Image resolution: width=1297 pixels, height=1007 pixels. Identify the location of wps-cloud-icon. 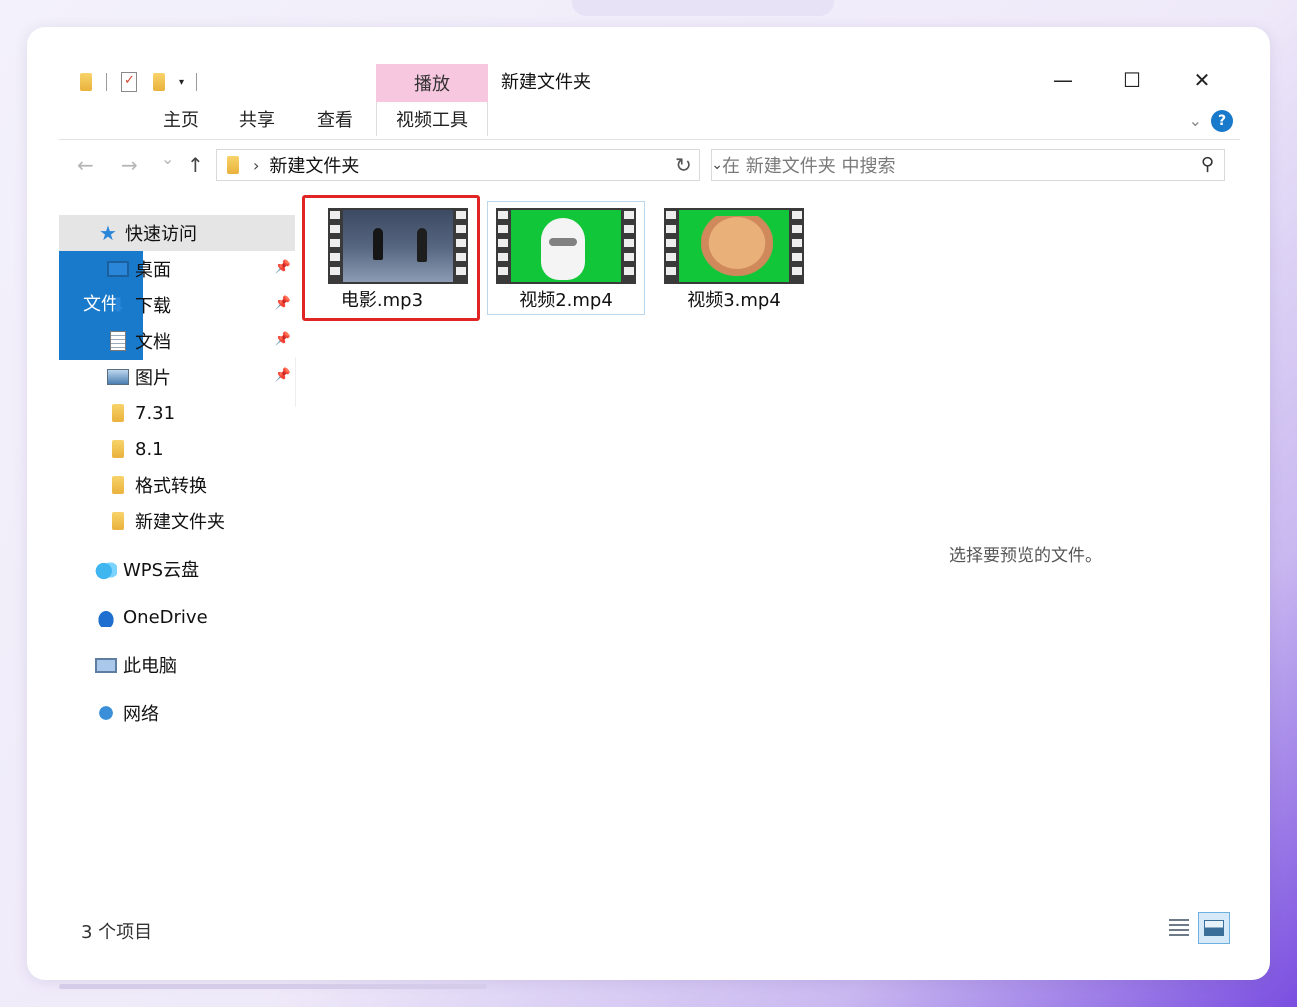
(106, 569).